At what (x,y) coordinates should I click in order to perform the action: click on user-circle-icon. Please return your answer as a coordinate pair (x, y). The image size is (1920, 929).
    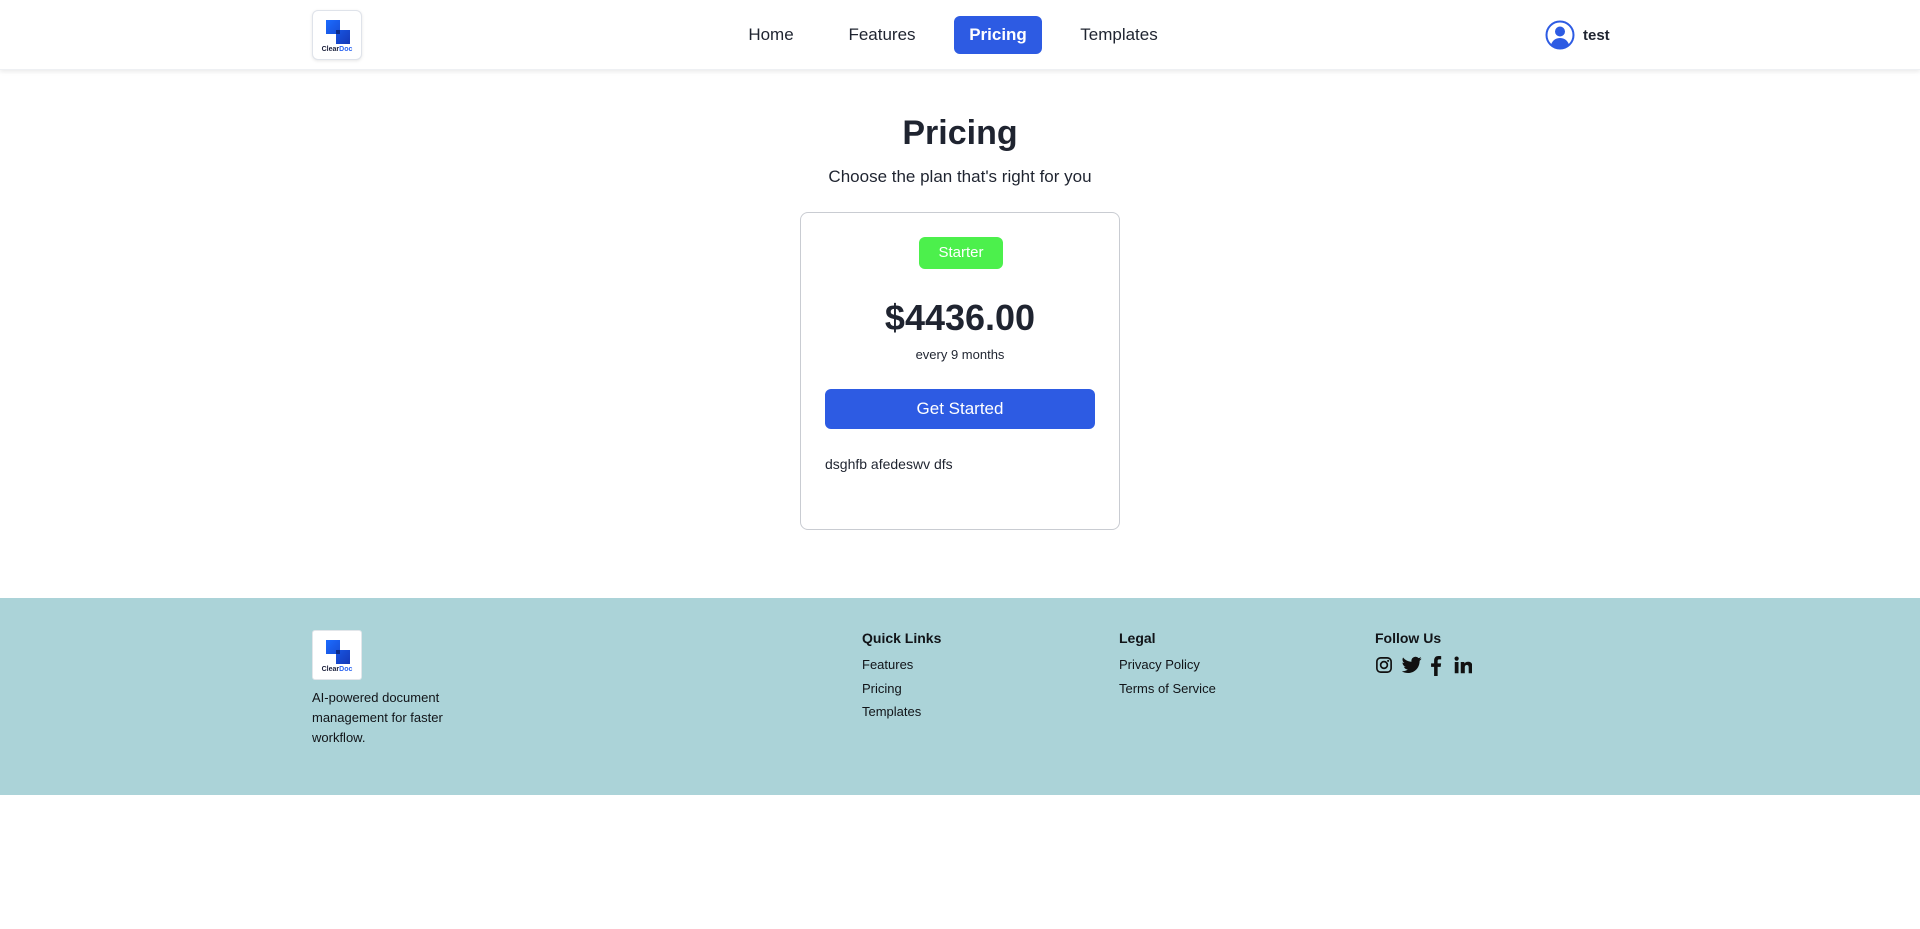
    Looking at the image, I should click on (1560, 35).